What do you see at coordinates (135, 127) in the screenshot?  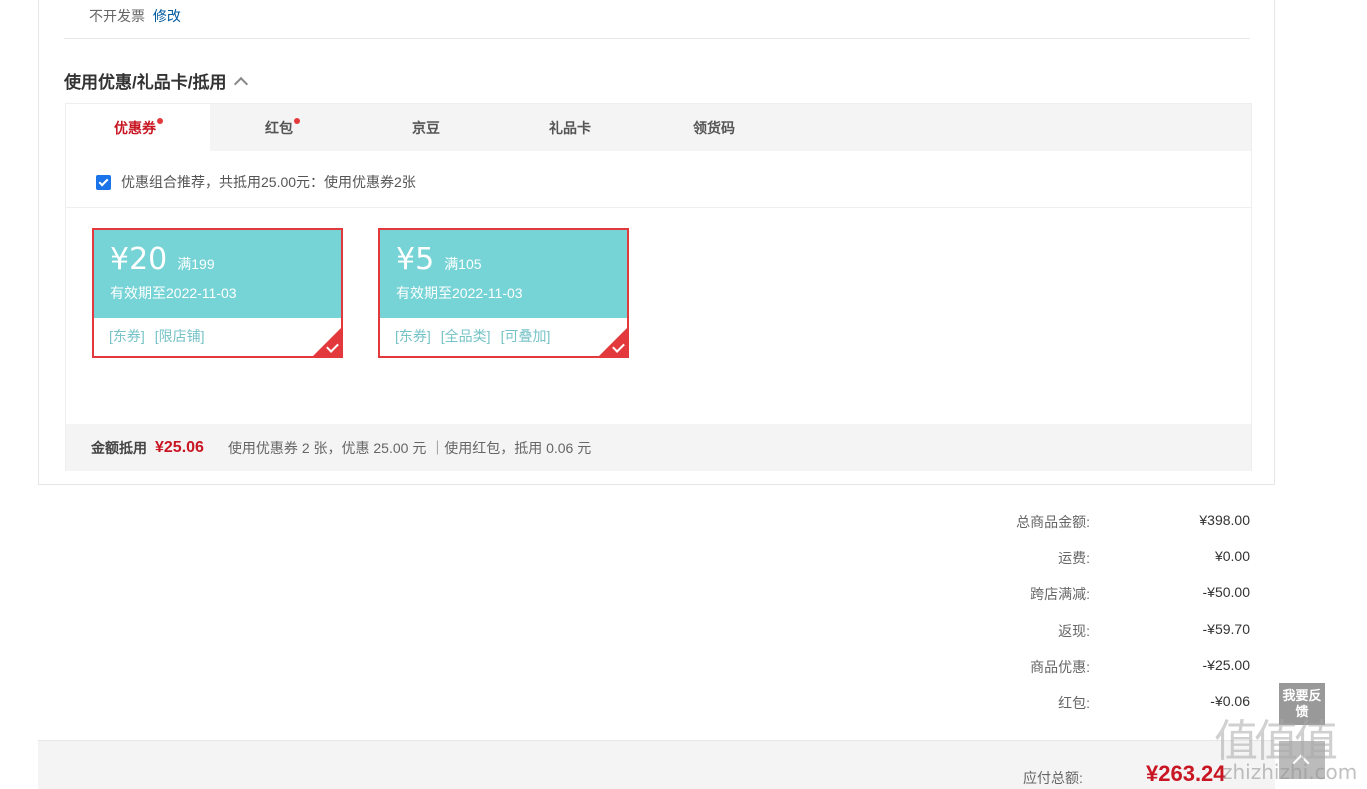 I see `tab-label: 优惠券` at bounding box center [135, 127].